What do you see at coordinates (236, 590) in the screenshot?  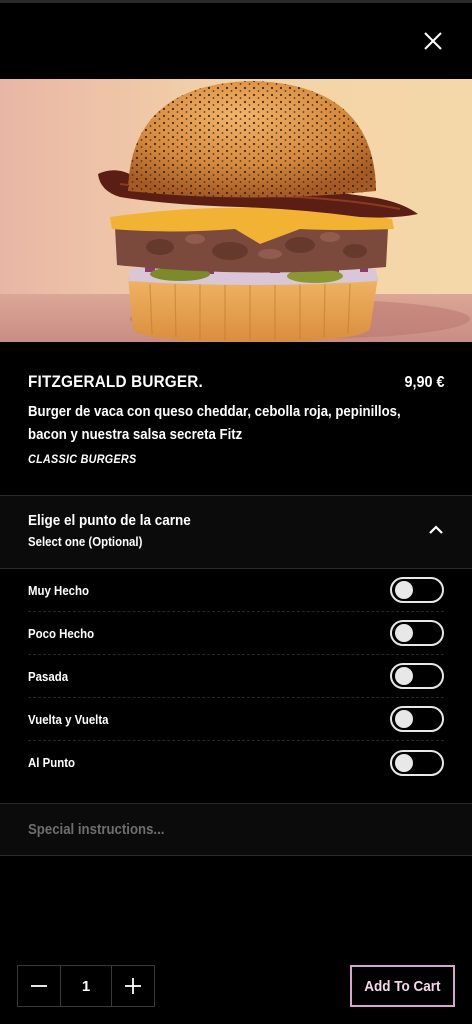 I see `option-row: Muy Hecho` at bounding box center [236, 590].